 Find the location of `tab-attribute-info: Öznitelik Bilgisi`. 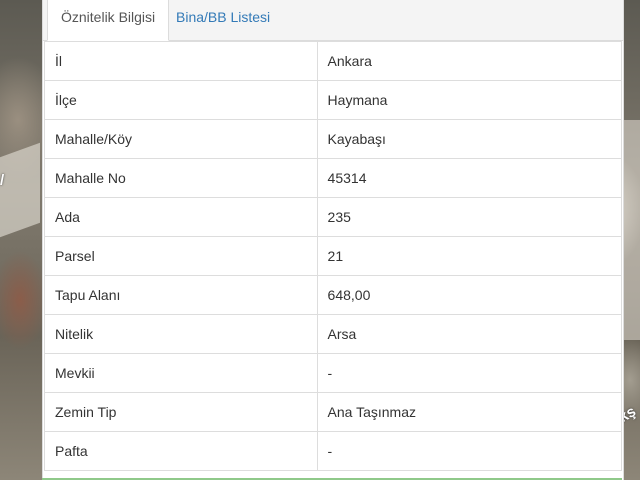

tab-attribute-info: Öznitelik Bilgisi is located at coordinates (108, 20).